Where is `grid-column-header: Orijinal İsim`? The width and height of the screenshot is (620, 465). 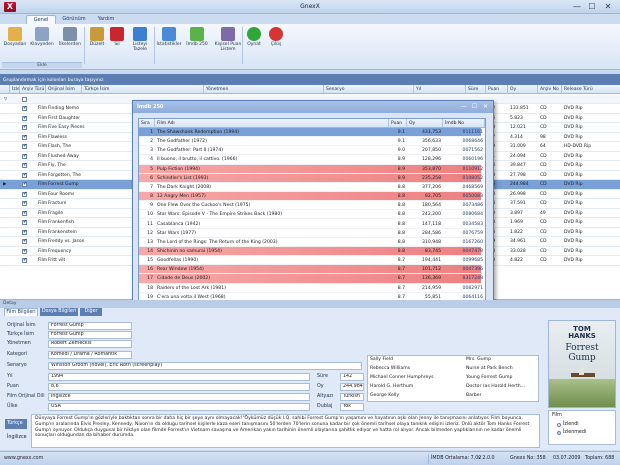 grid-column-header: Orijinal İsim is located at coordinates (64, 89).